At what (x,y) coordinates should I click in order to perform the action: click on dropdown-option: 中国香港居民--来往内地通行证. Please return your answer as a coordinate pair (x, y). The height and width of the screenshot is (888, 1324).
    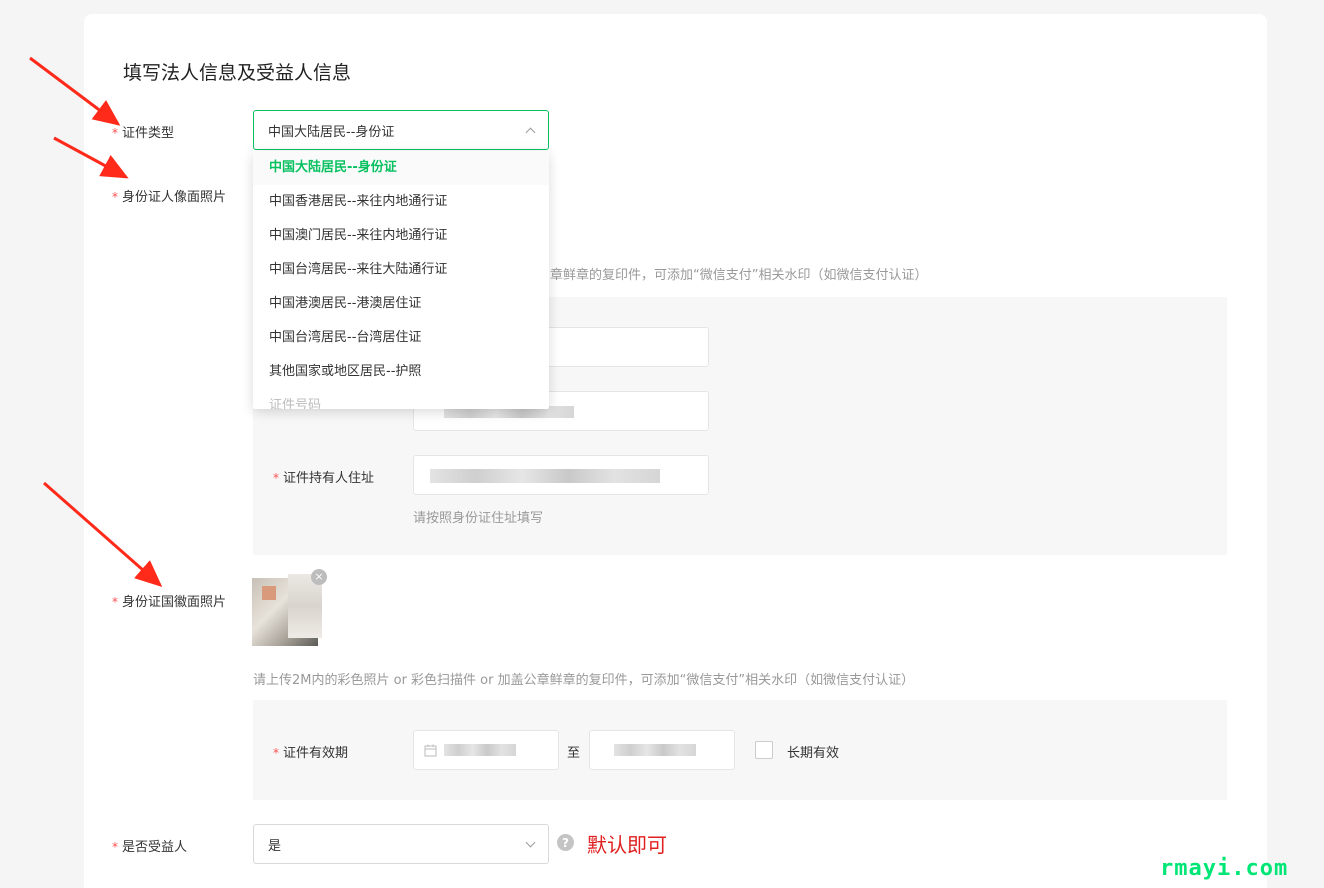
    Looking at the image, I should click on (401, 202).